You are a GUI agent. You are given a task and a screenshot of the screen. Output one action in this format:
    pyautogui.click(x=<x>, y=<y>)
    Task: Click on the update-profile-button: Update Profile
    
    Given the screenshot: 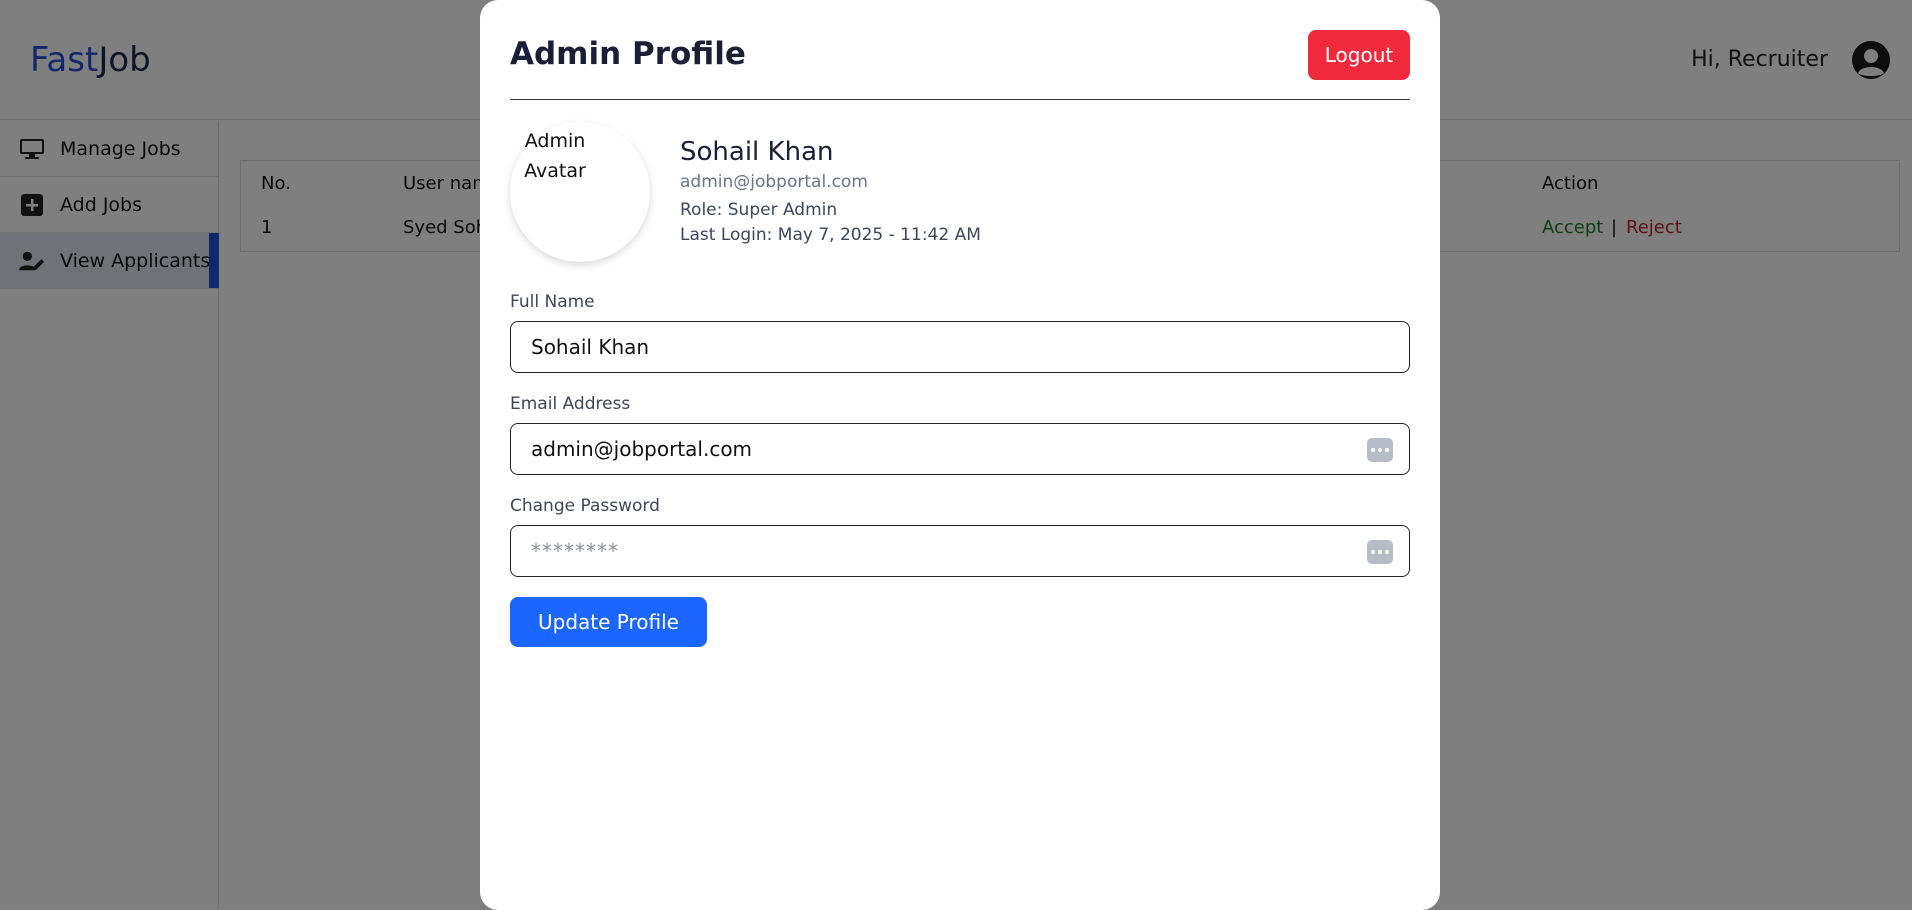 What is the action you would take?
    pyautogui.click(x=608, y=622)
    